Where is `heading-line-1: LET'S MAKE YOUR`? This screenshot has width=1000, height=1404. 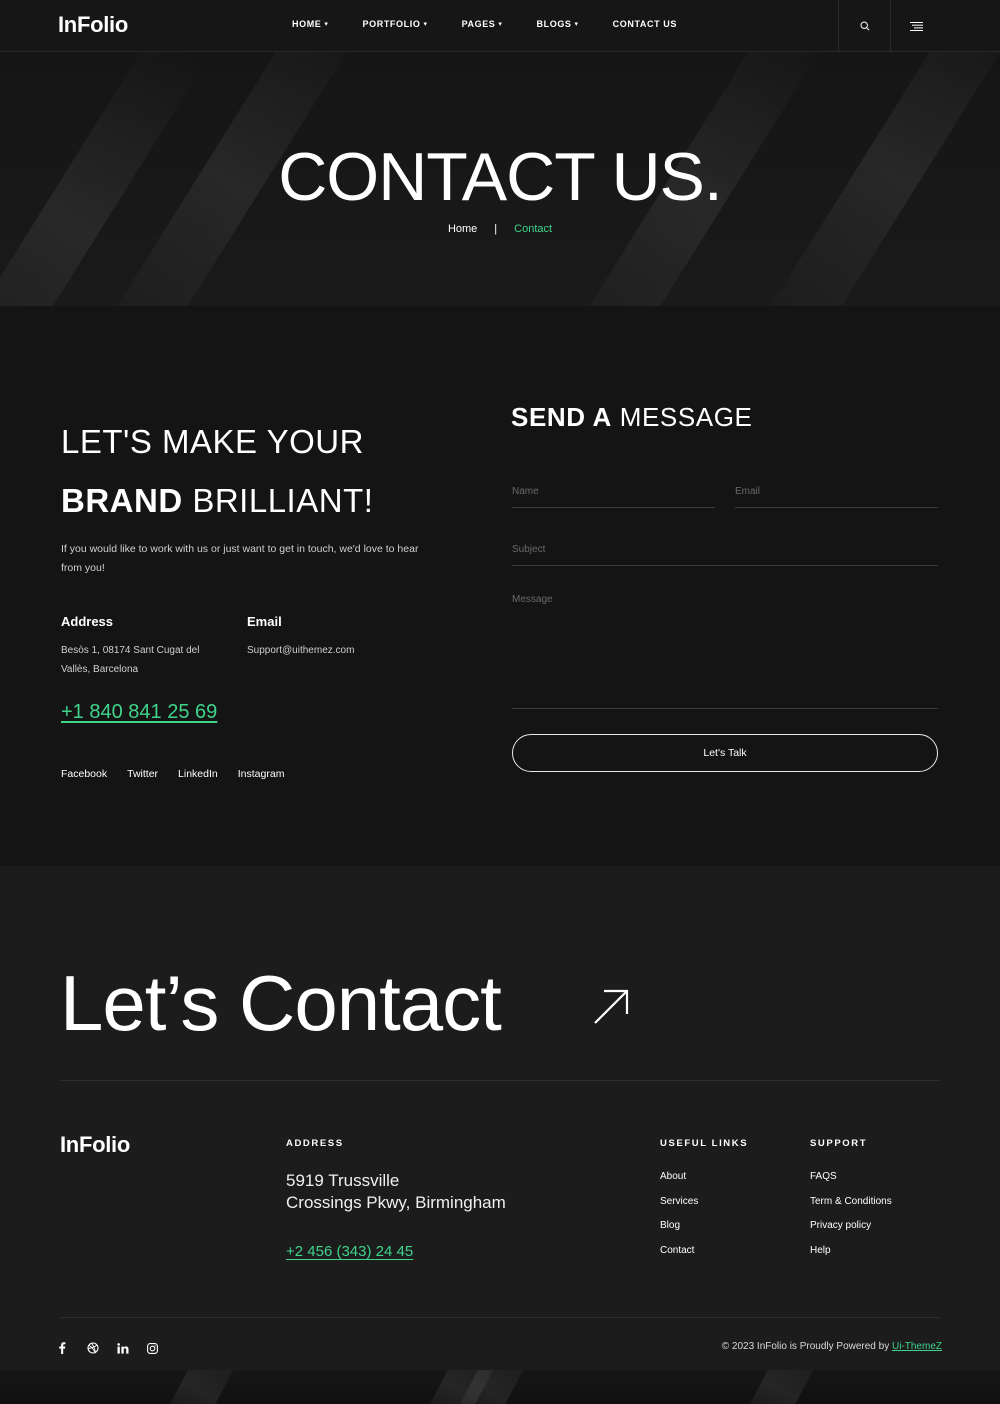
heading-line-1: LET'S MAKE YOUR is located at coordinates (212, 441).